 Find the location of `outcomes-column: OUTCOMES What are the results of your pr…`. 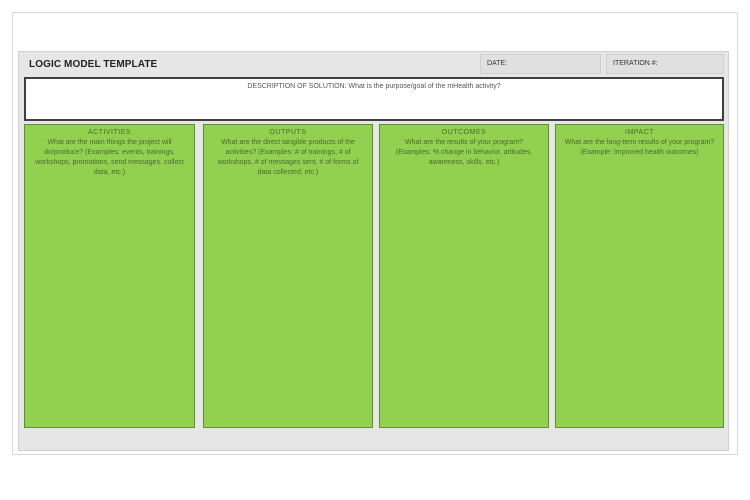

outcomes-column: OUTCOMES What are the results of your pr… is located at coordinates (464, 276).